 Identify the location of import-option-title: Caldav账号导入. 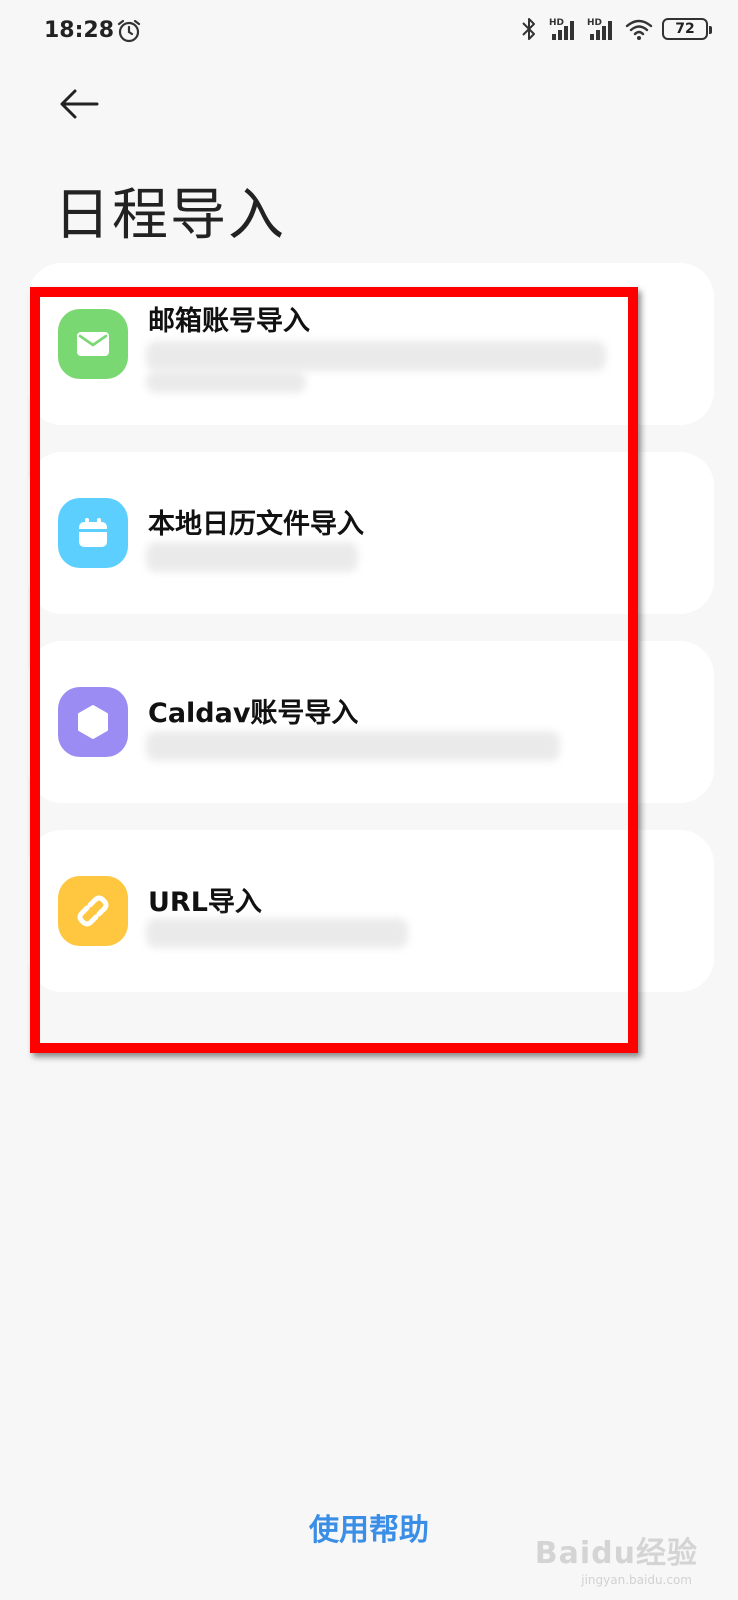
(253, 713).